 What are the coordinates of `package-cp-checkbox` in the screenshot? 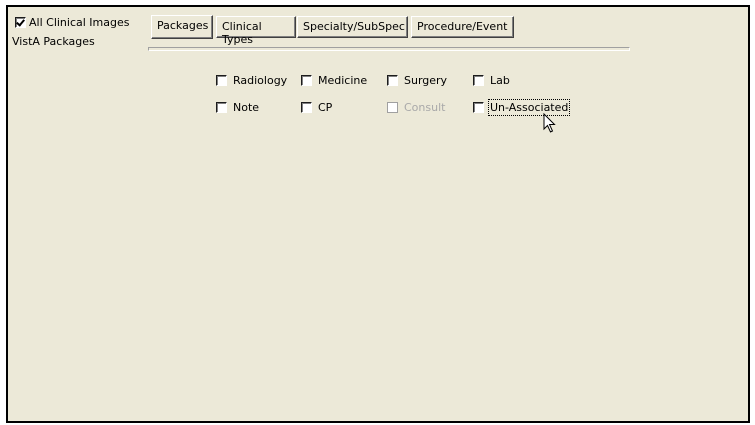 It's located at (306, 107).